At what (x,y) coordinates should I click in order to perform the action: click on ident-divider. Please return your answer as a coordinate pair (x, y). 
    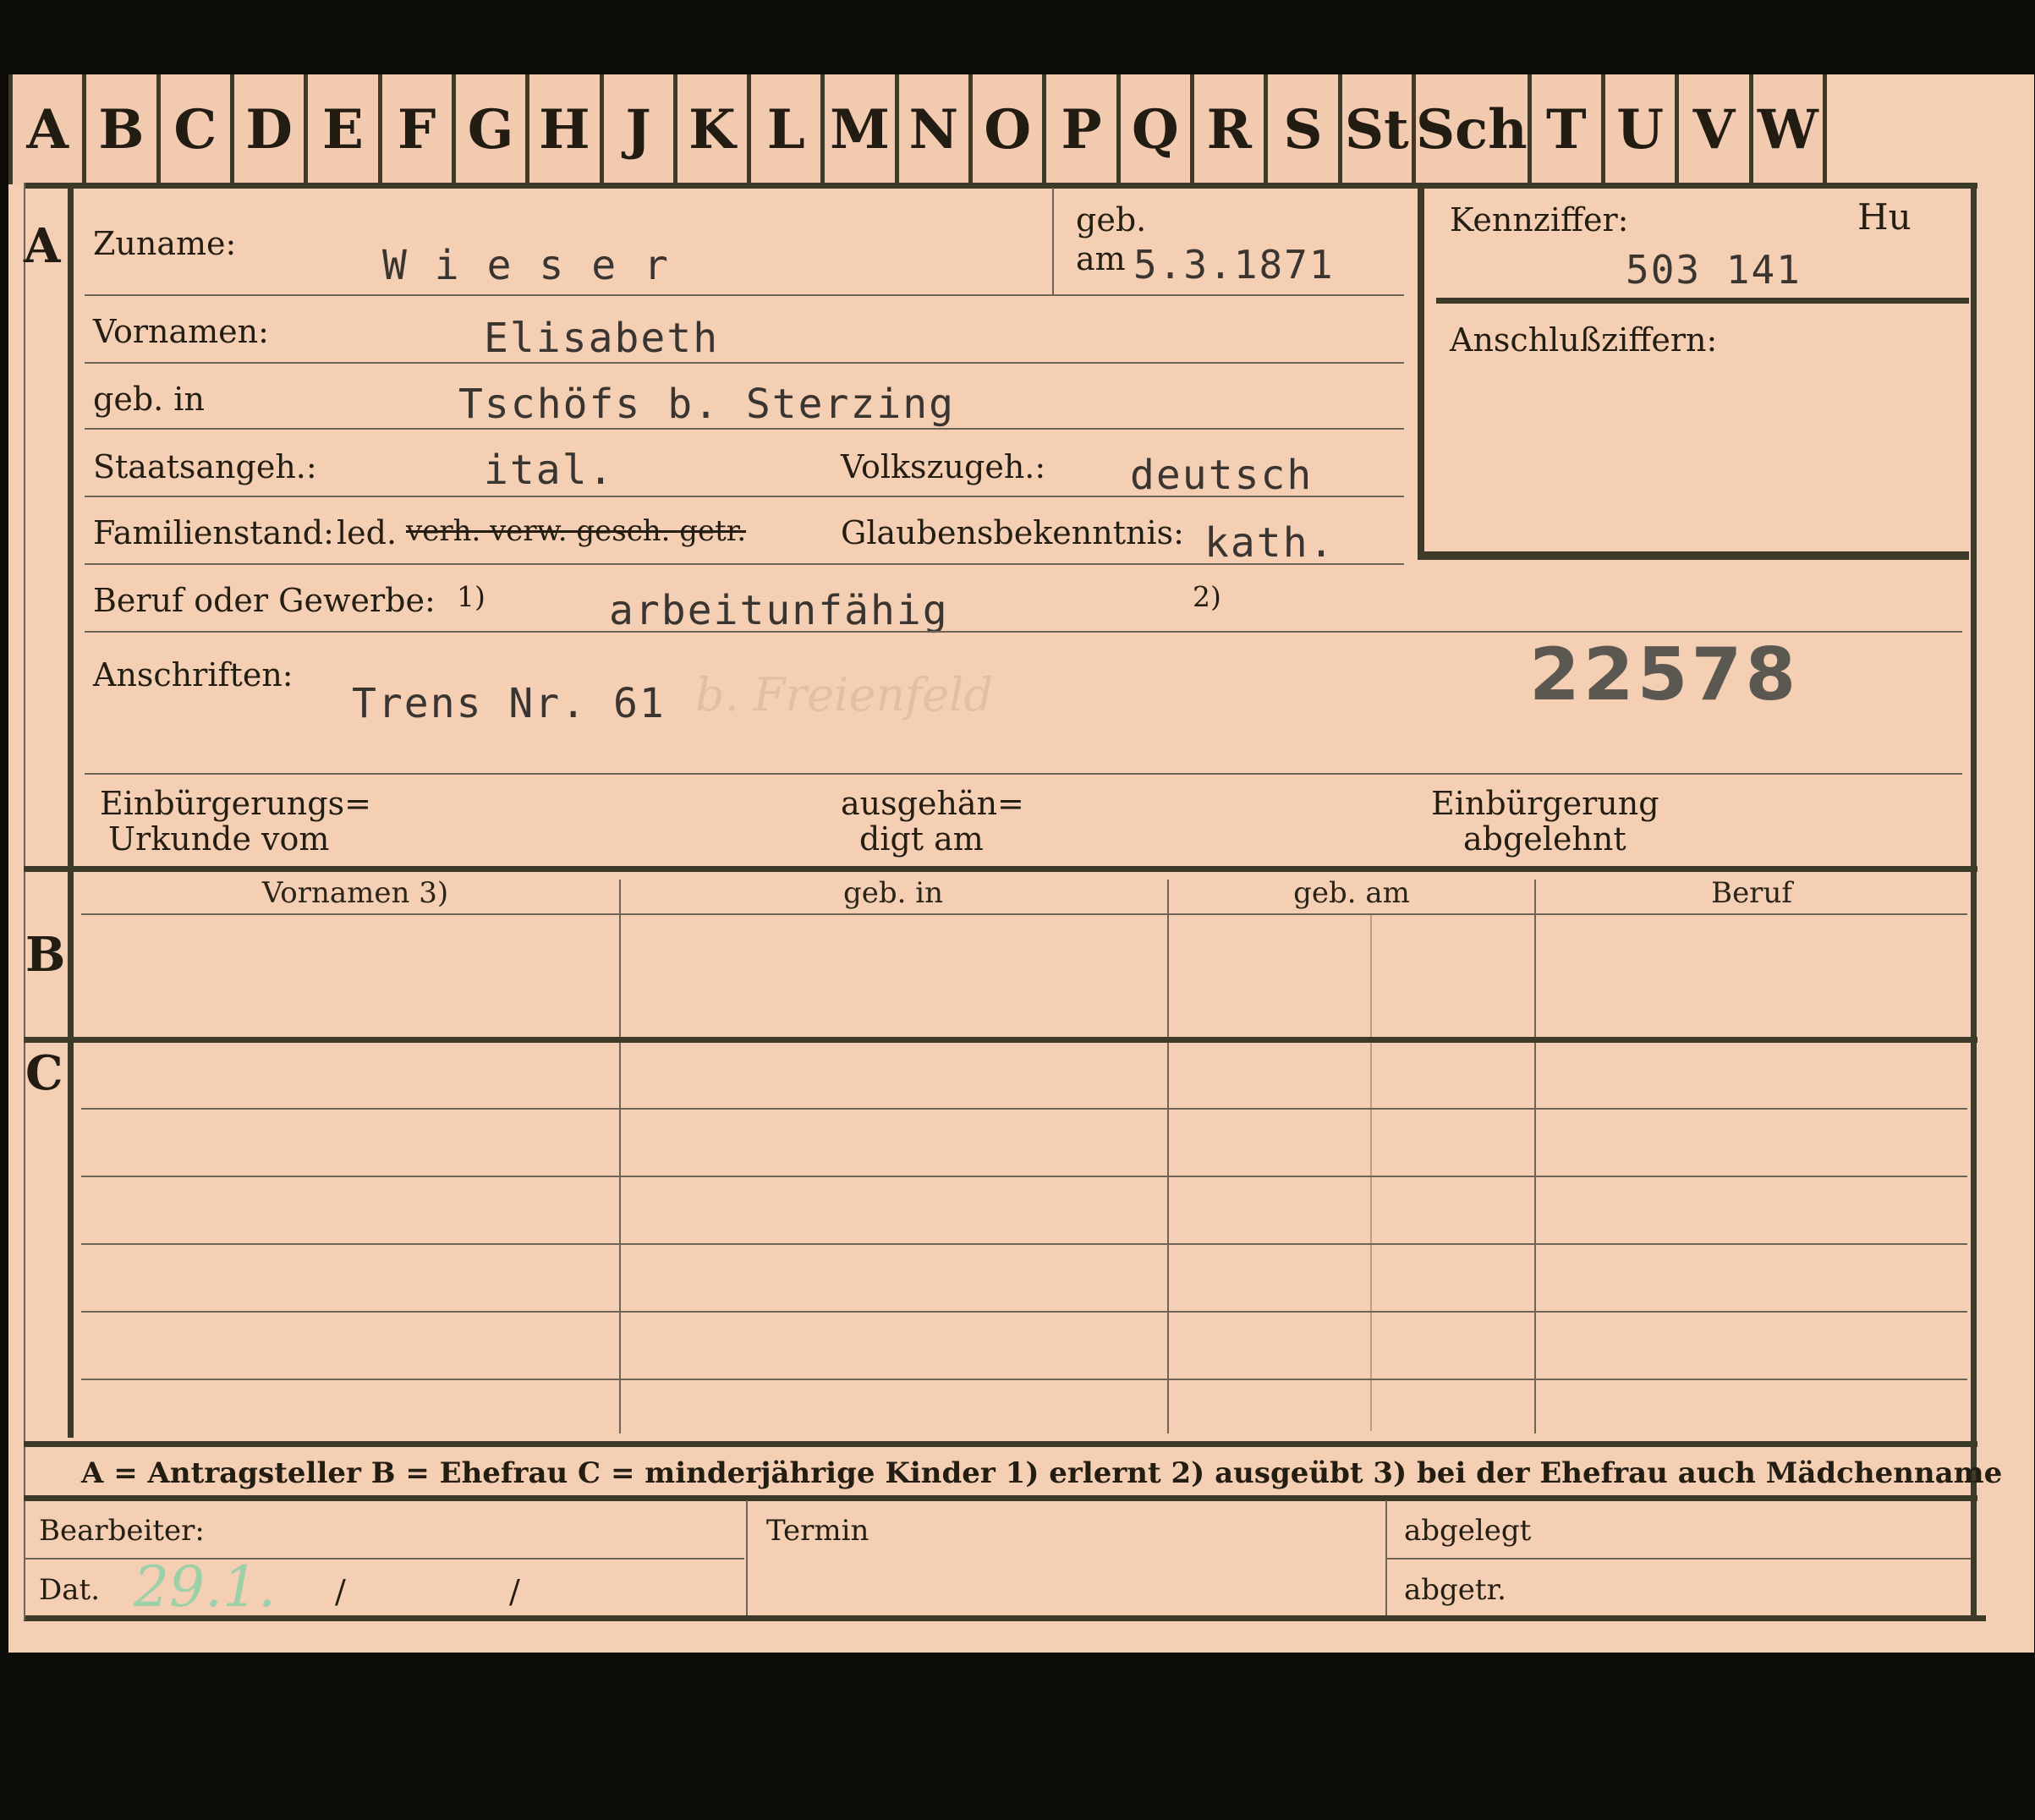
    Looking at the image, I should click on (1702, 301).